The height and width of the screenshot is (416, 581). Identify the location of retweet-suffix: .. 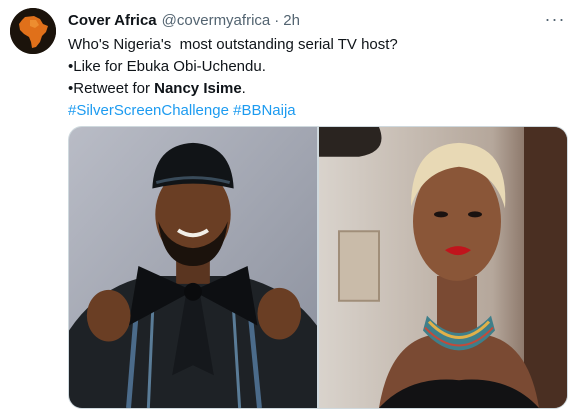
(243, 88).